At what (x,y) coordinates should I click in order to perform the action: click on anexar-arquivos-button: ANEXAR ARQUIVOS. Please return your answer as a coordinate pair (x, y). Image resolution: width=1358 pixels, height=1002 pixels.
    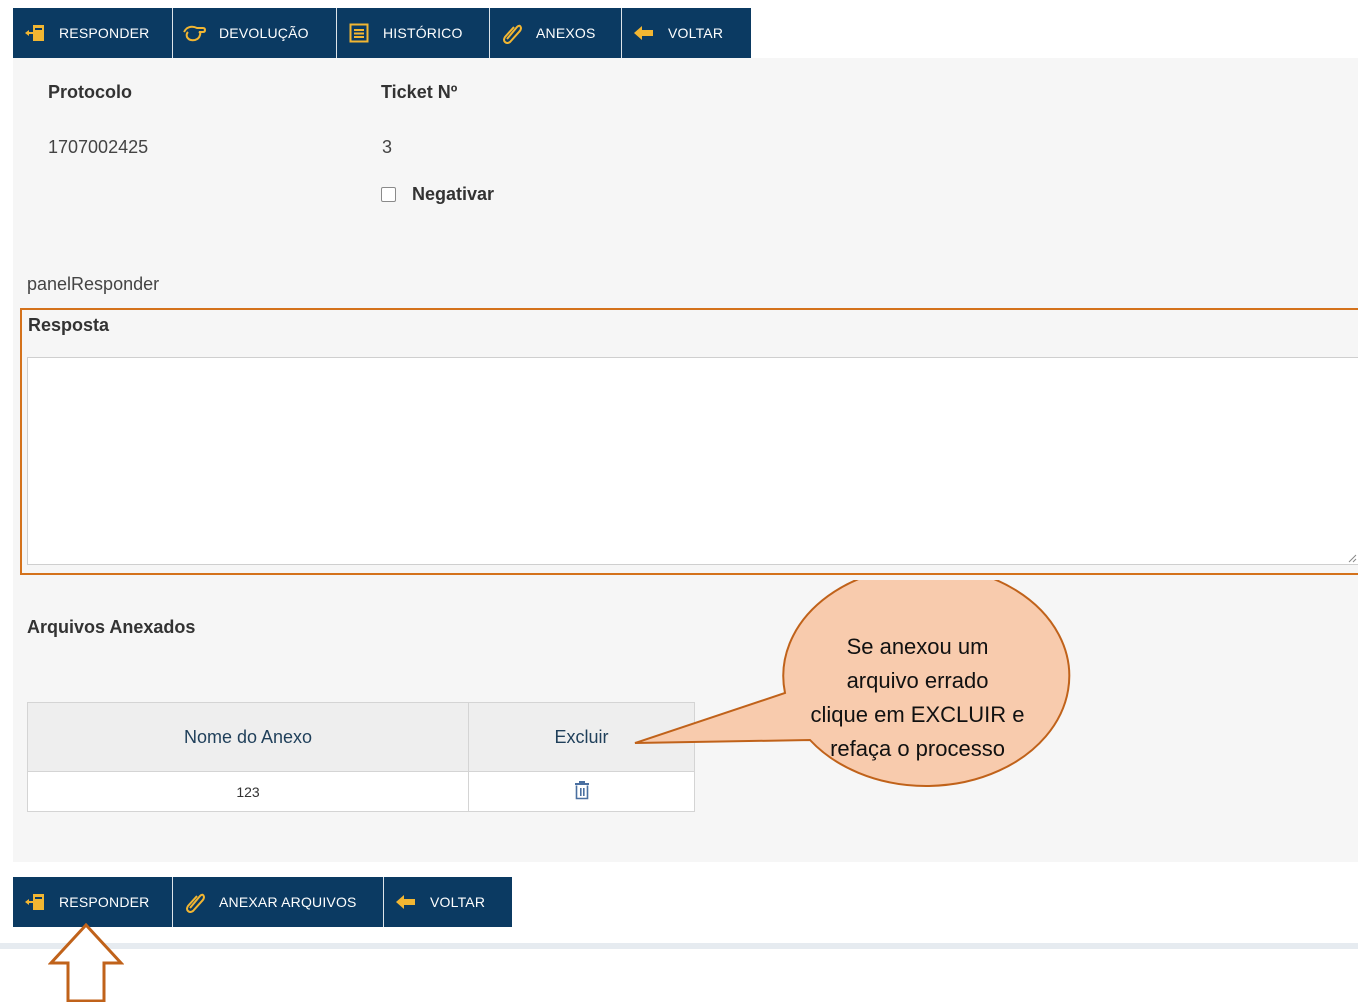
    Looking at the image, I should click on (278, 902).